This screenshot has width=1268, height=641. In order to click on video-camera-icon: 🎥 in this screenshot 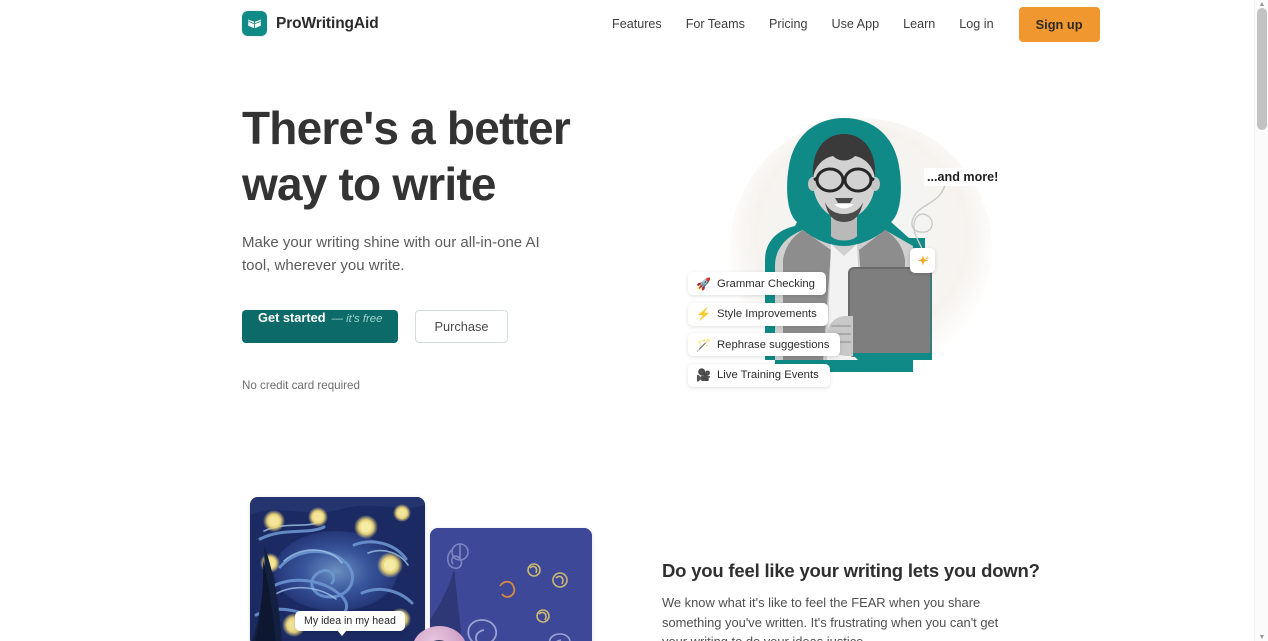, I will do `click(703, 375)`.